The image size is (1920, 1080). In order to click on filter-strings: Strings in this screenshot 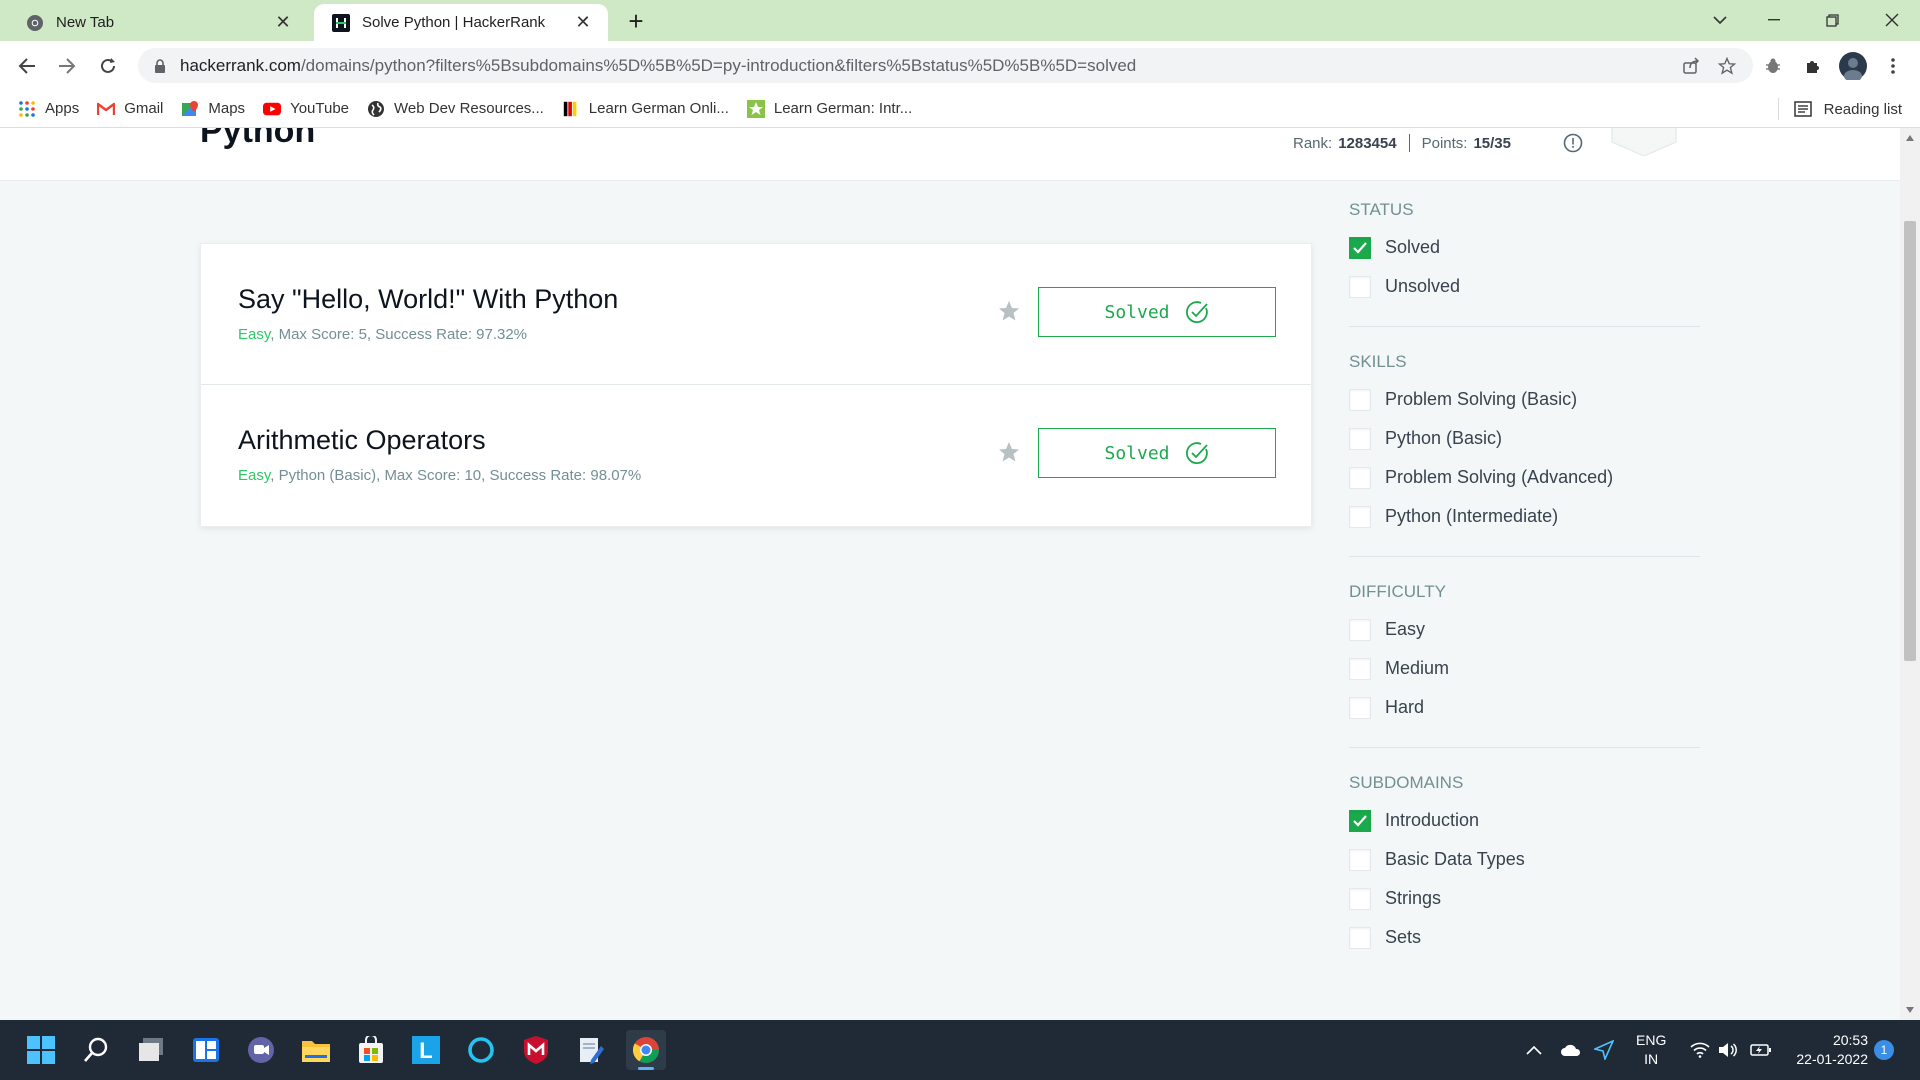, I will do `click(1524, 898)`.